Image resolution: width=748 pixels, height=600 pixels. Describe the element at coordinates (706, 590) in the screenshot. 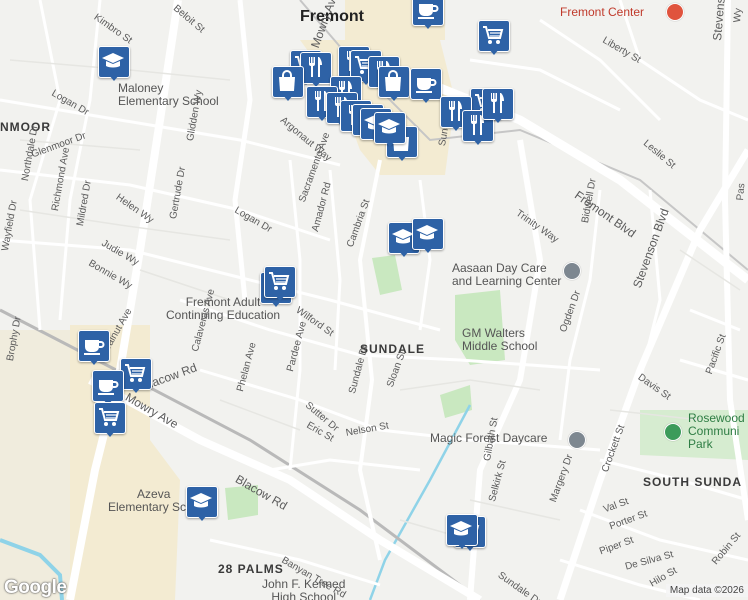

I see `map-attribution: Map data ©2026` at that location.